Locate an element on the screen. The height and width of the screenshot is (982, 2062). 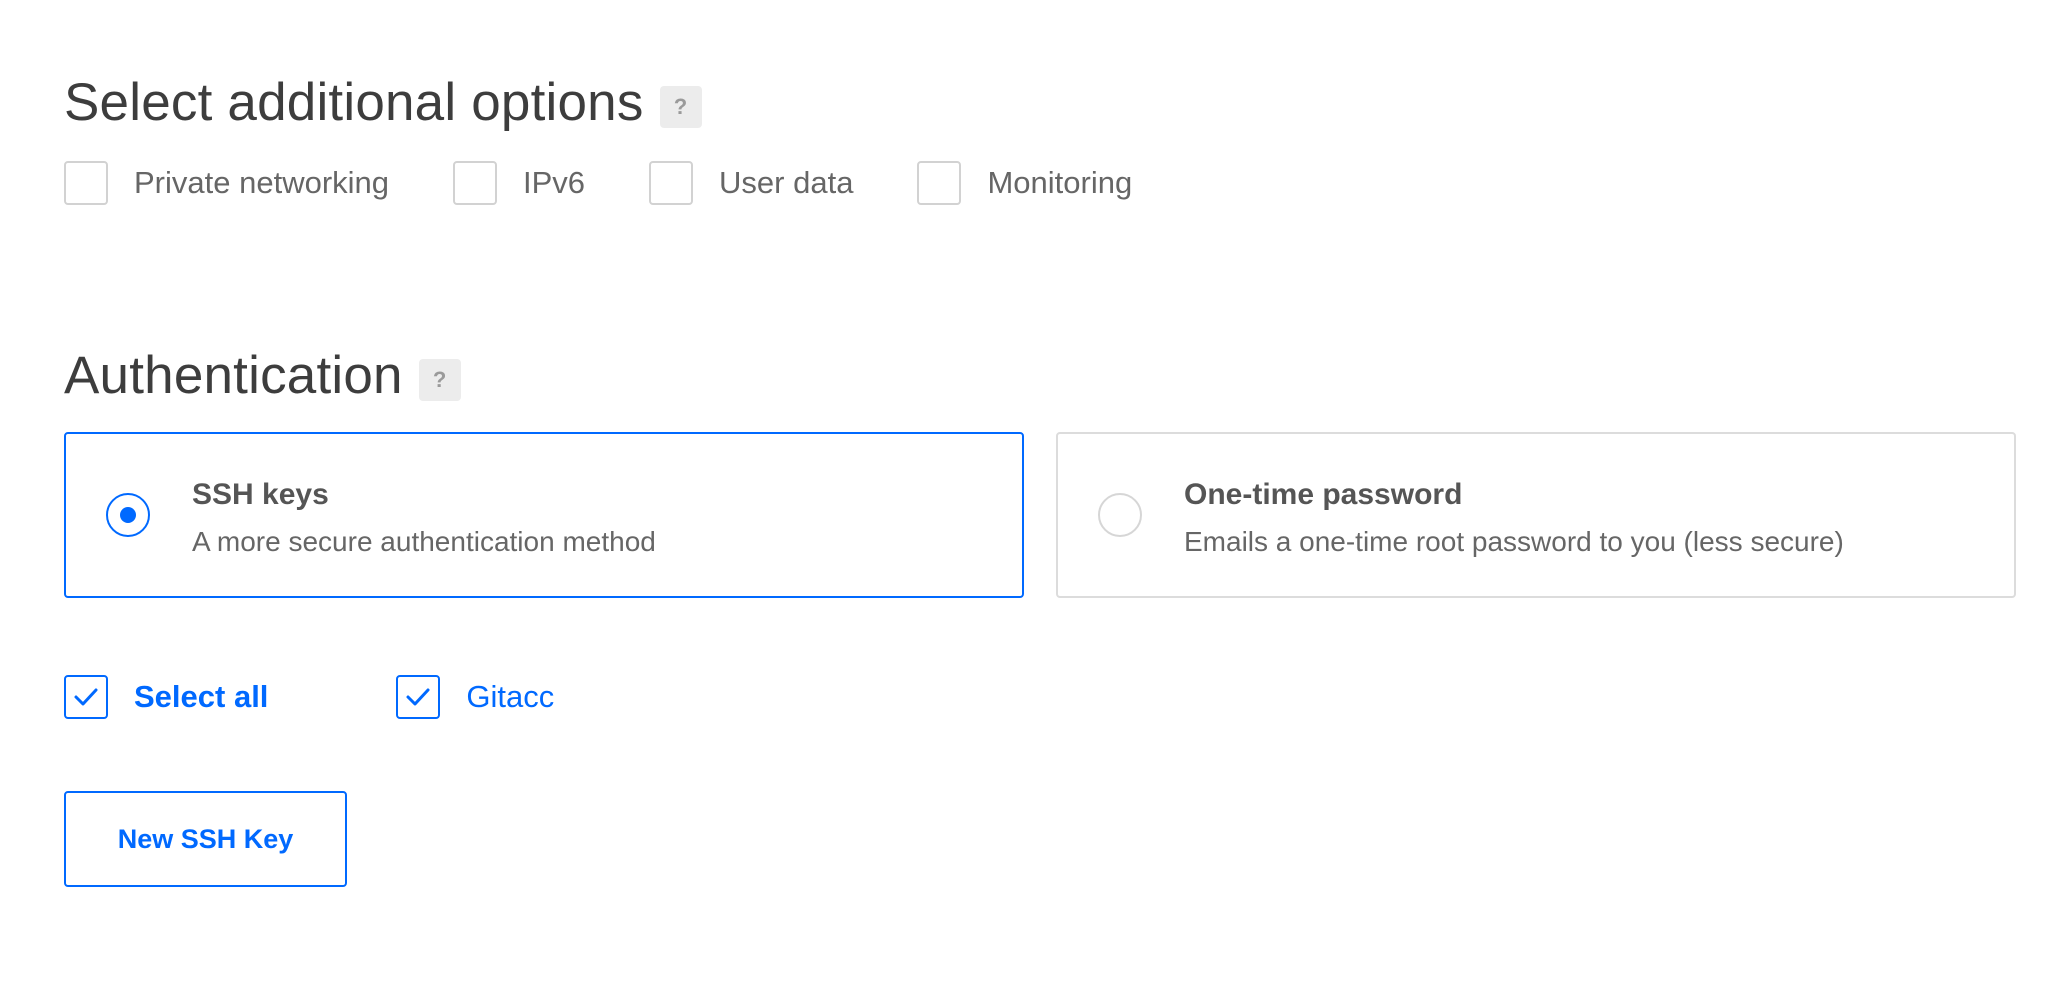
auth-option-title: SSH keys is located at coordinates (260, 494).